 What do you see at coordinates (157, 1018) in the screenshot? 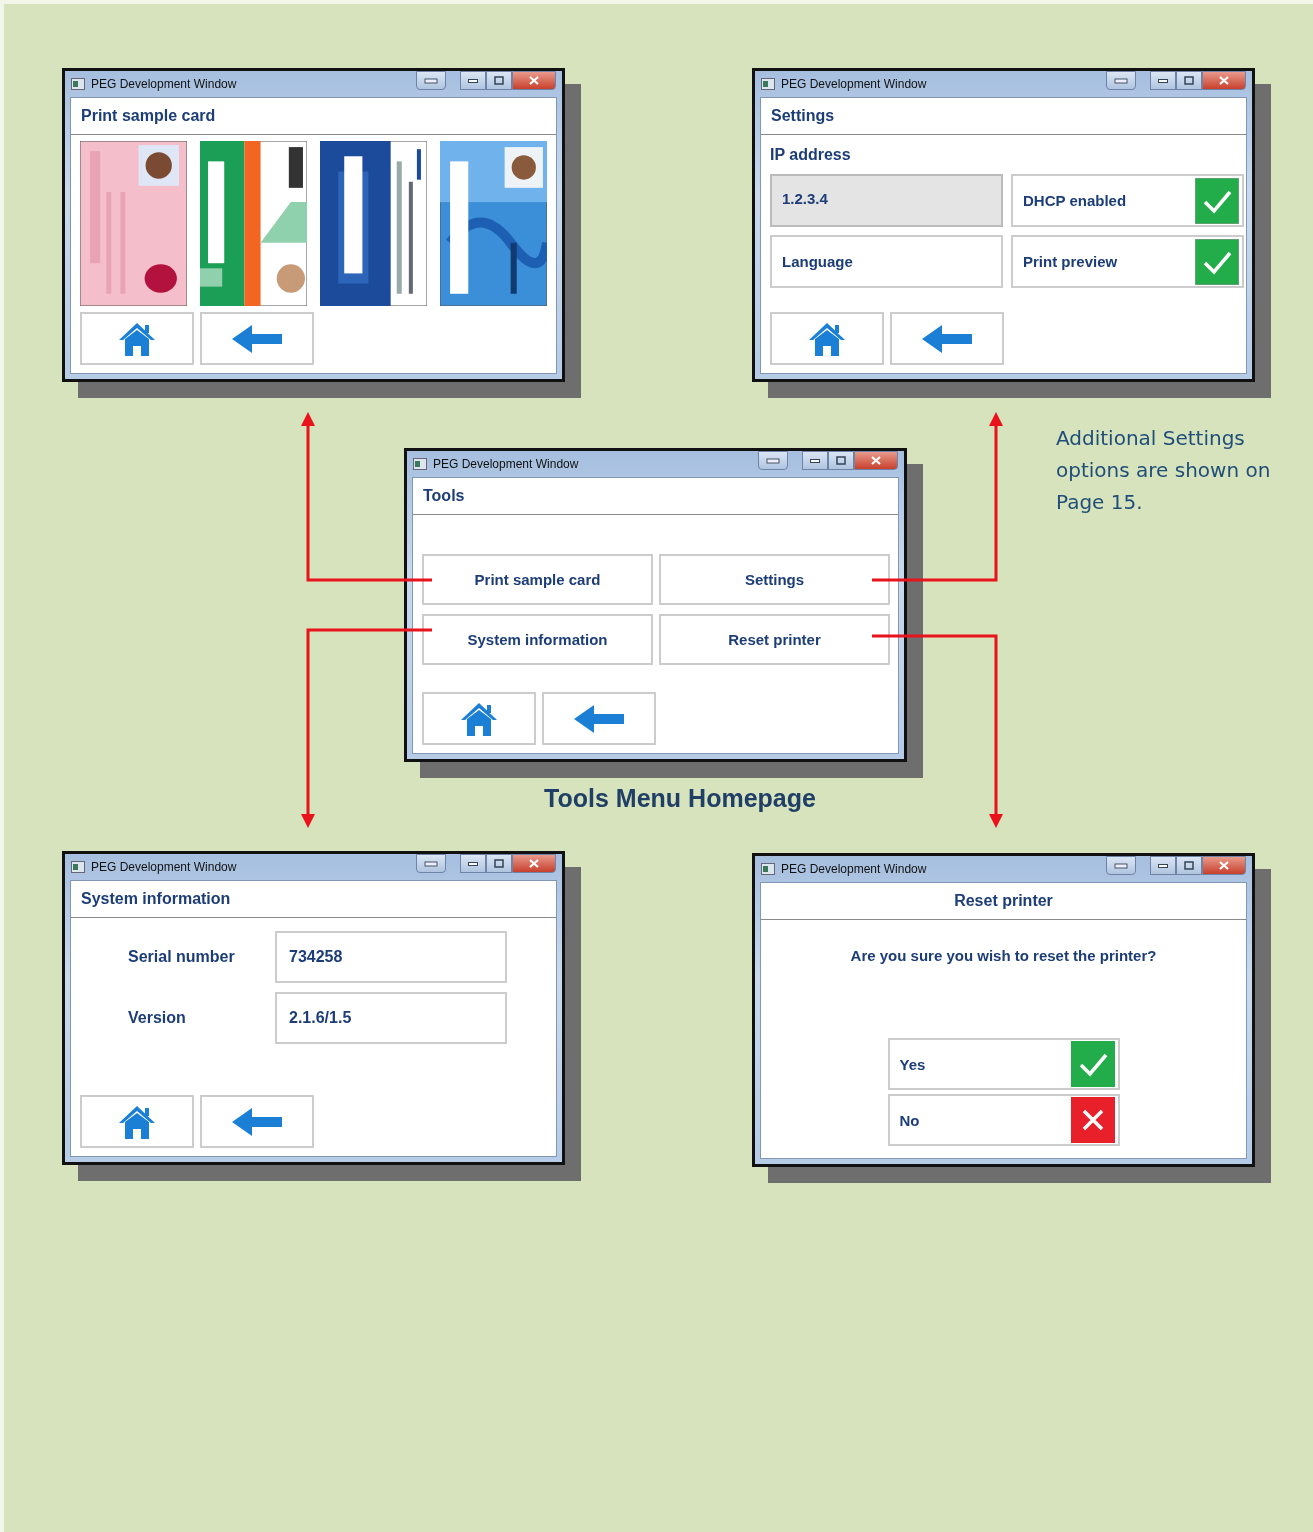
I see `field-label: Version` at bounding box center [157, 1018].